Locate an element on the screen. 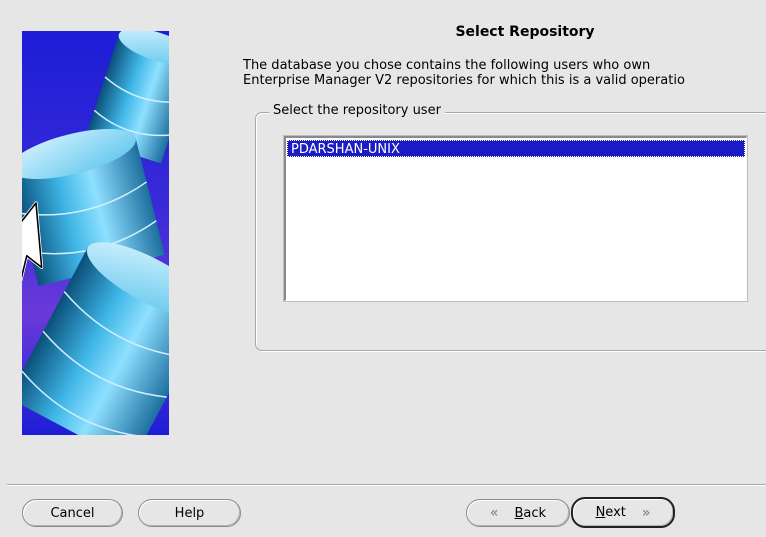 This screenshot has width=766, height=537. chevron-left-double-icon: « is located at coordinates (494, 513).